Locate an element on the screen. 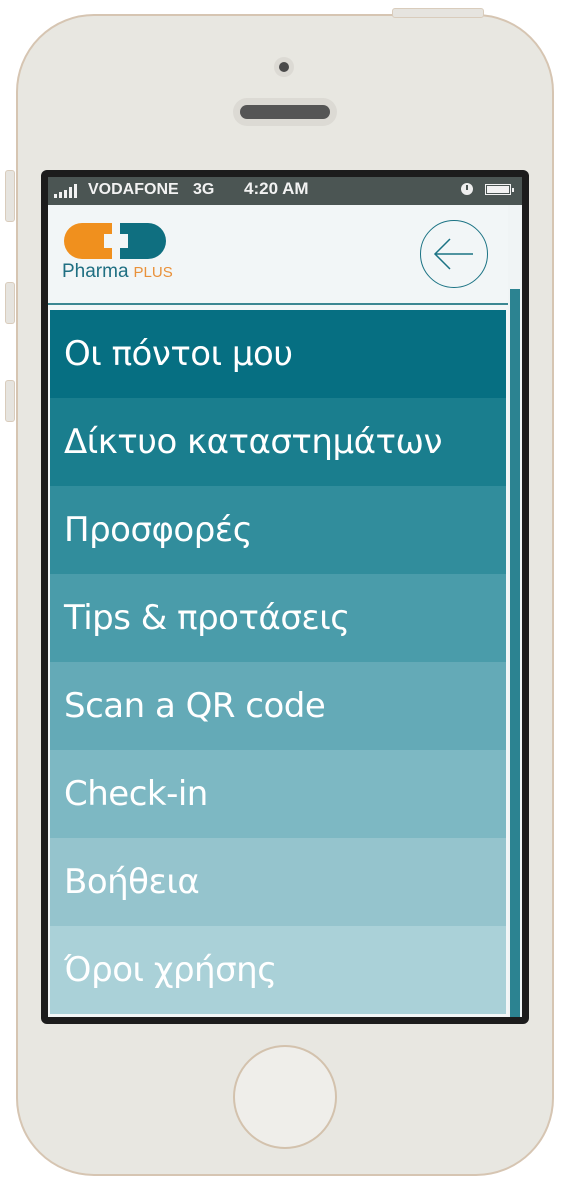 The width and height of the screenshot is (571, 1192). menu-item-my-points: Οι πόντοι μου is located at coordinates (278, 354).